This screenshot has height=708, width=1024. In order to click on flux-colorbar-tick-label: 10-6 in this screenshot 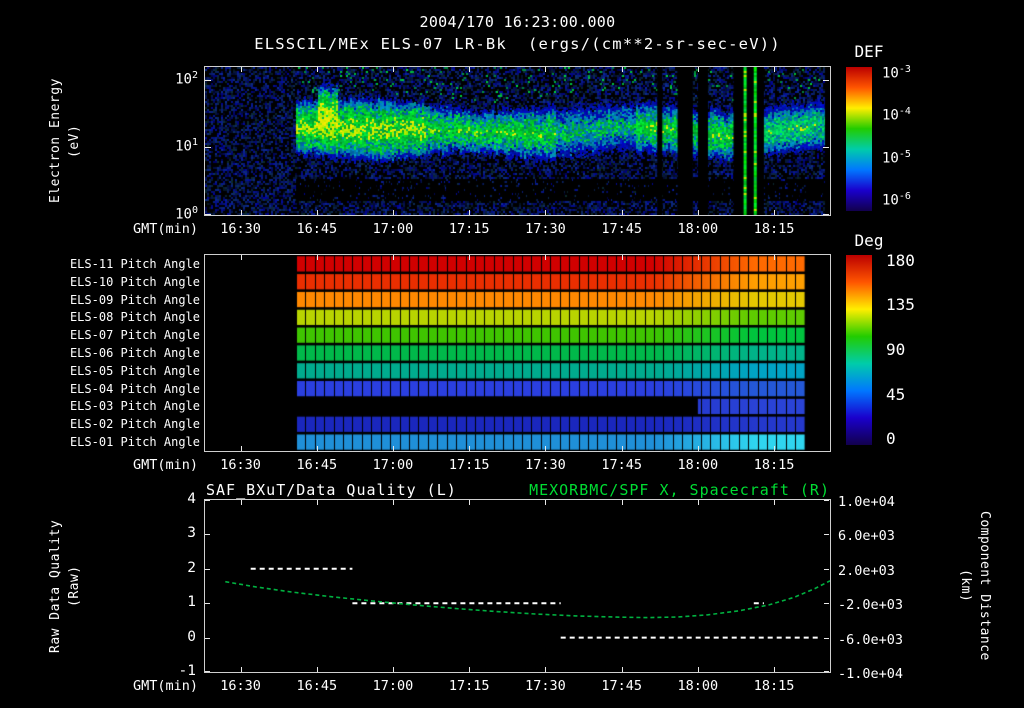, I will do `click(896, 200)`.